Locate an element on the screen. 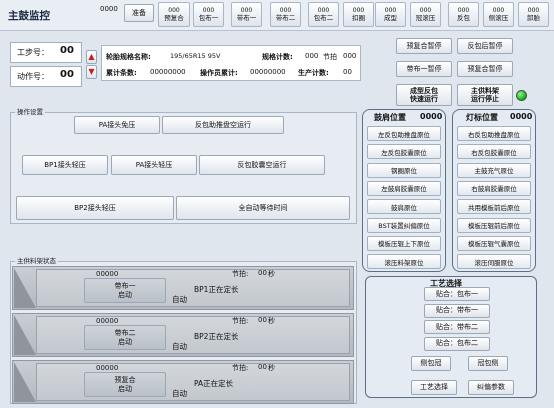 The image size is (554, 408). feed-title: 主供料架状态 is located at coordinates (36, 260).